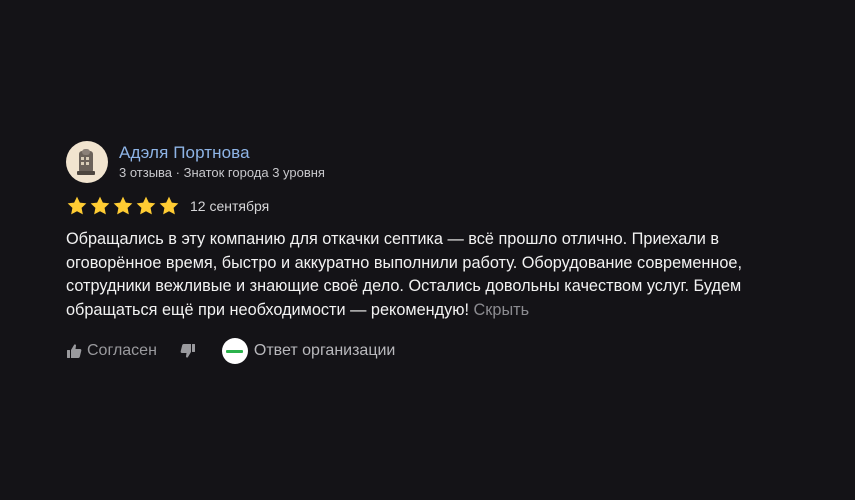 This screenshot has width=855, height=500. I want to click on rating-stars, so click(123, 206).